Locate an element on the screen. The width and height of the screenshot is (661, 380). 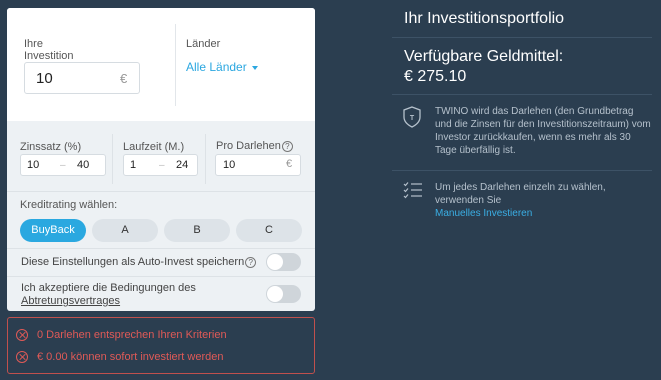
available-funds-value: € 275.10 is located at coordinates (435, 76).